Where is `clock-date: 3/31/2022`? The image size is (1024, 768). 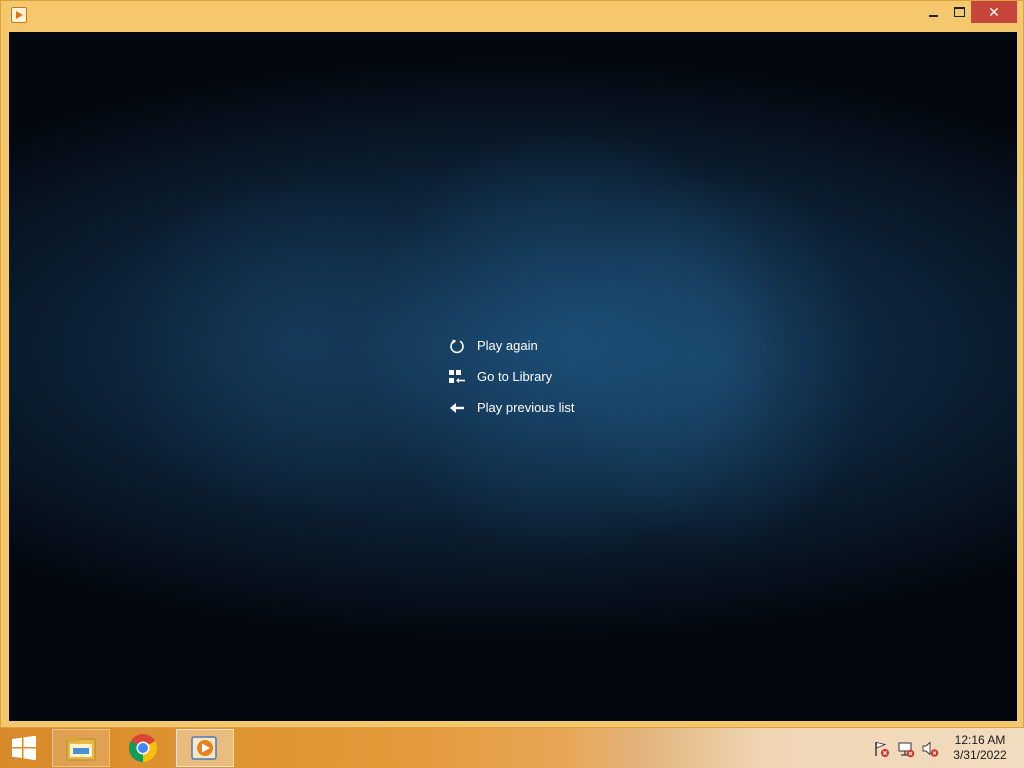
clock-date: 3/31/2022 is located at coordinates (980, 755).